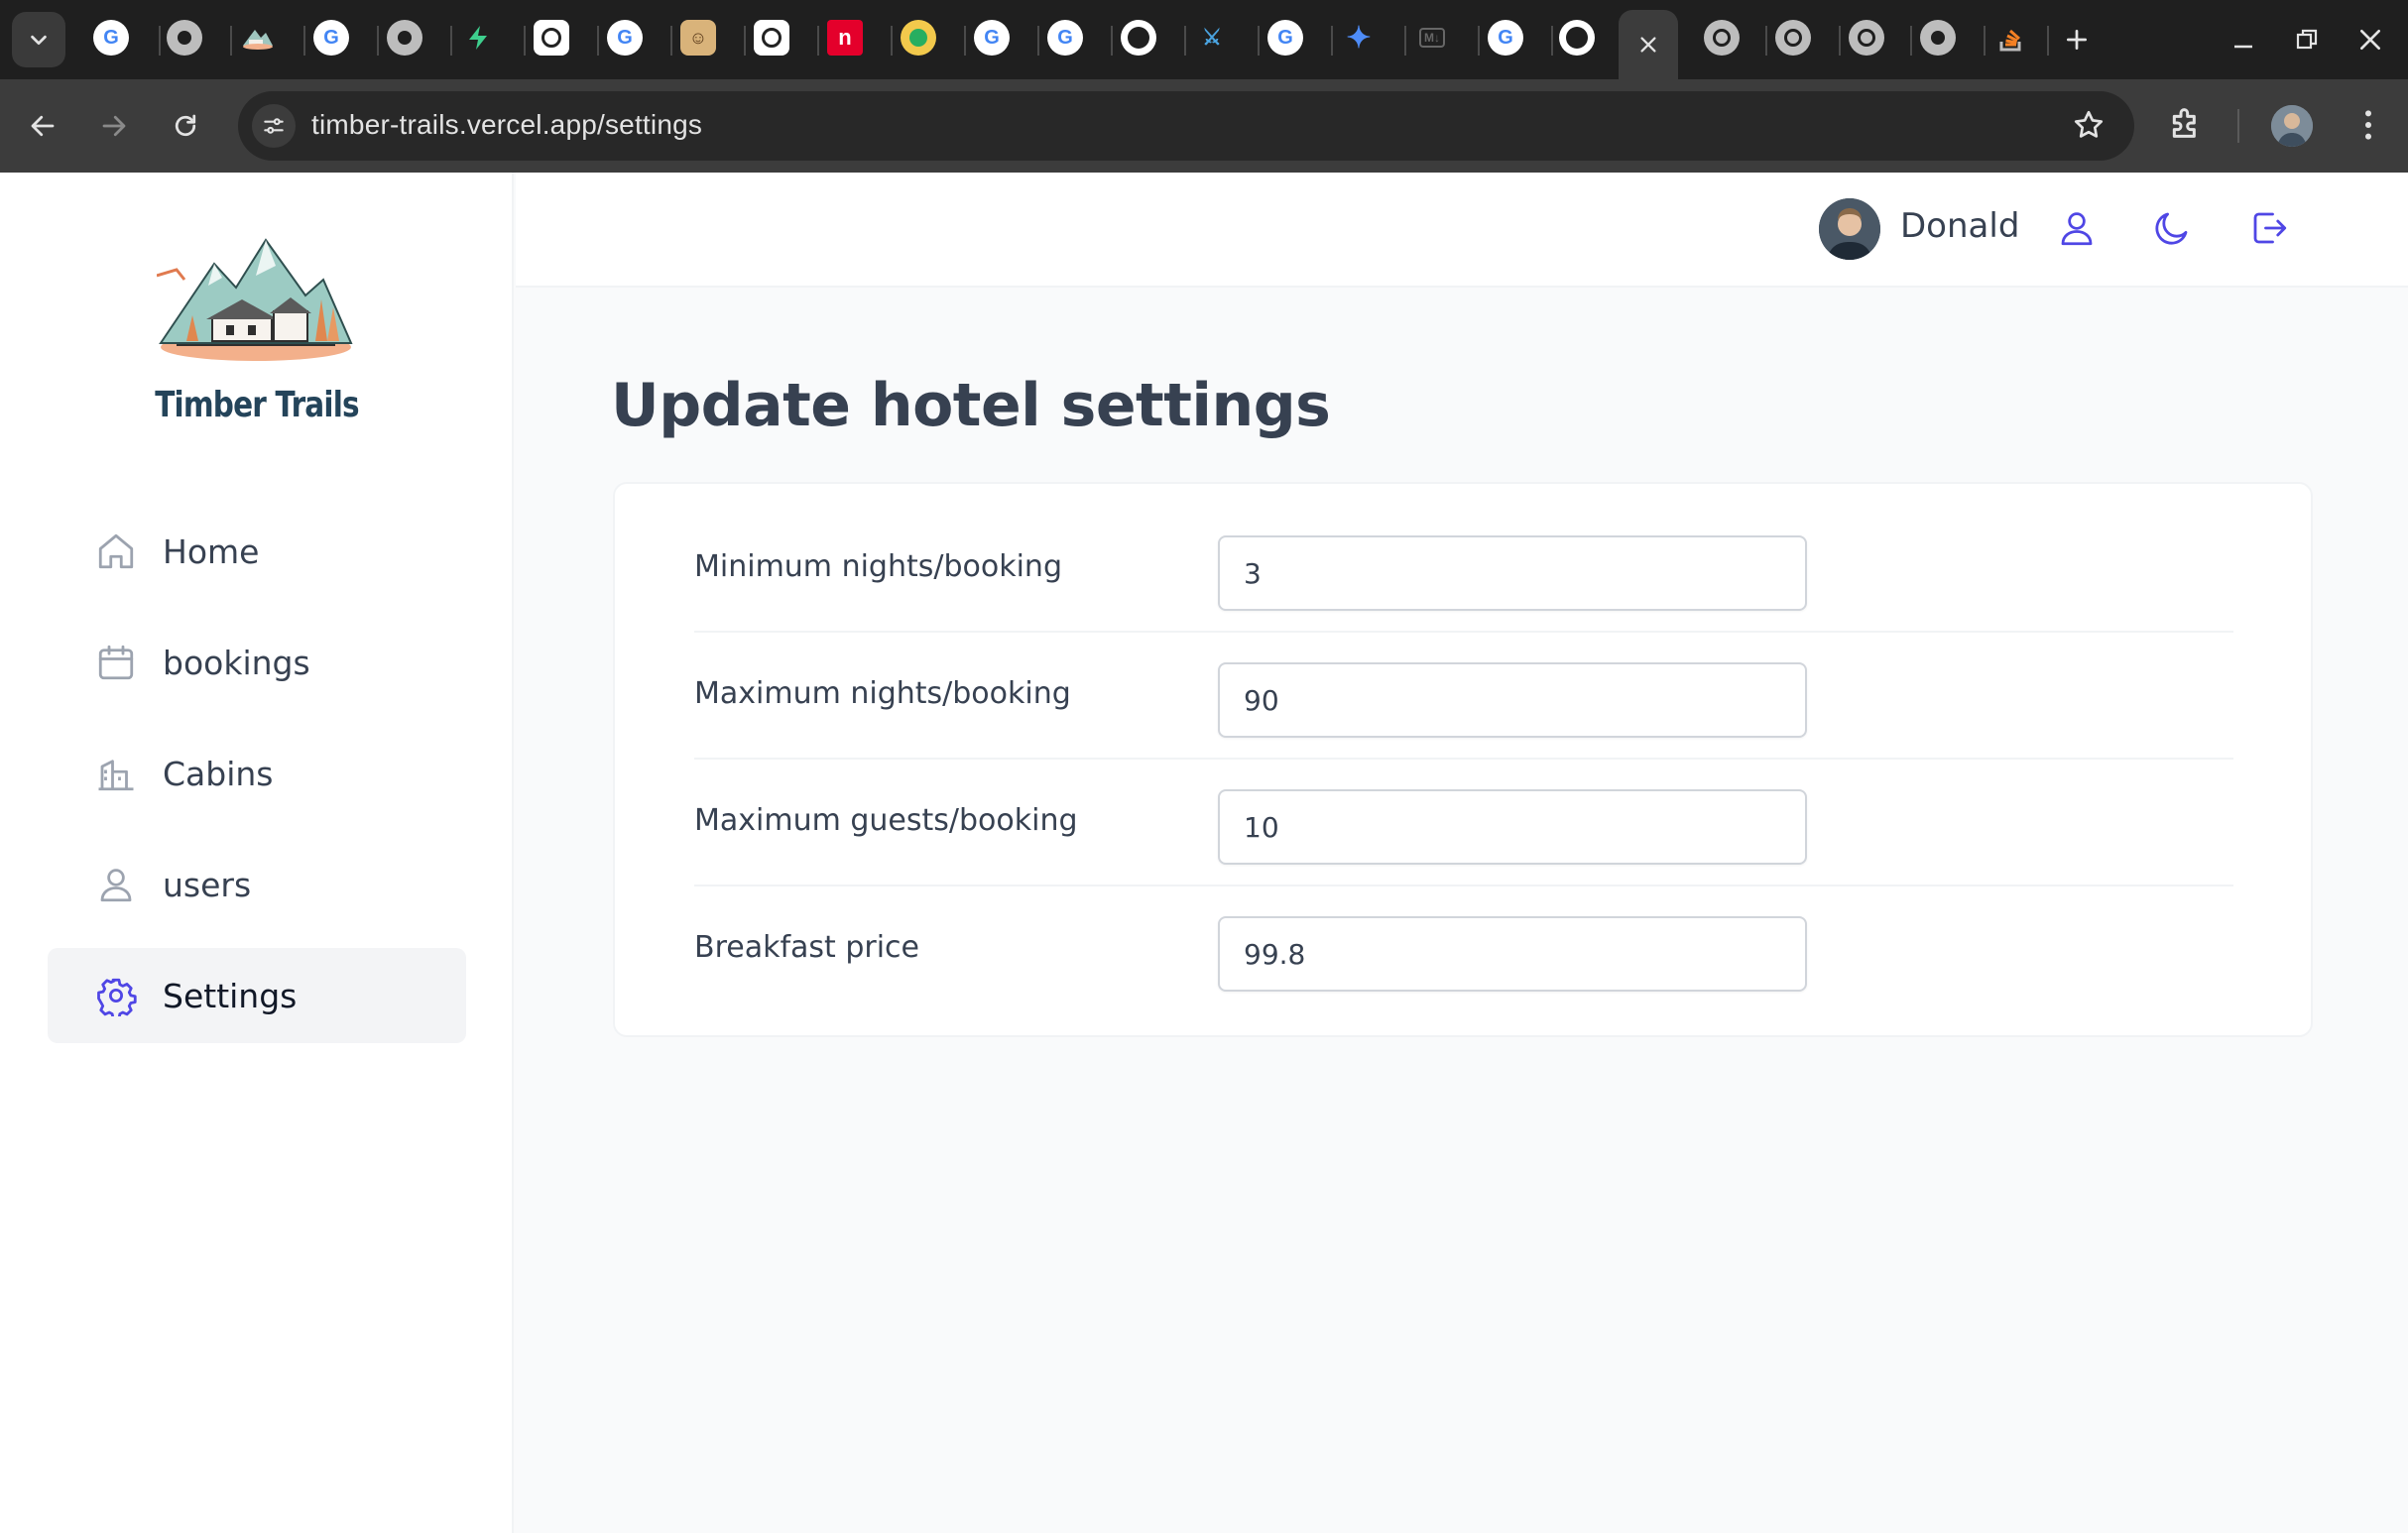 The height and width of the screenshot is (1533, 2408). Describe the element at coordinates (1432, 38) in the screenshot. I see `markdown-icon: M↓` at that location.